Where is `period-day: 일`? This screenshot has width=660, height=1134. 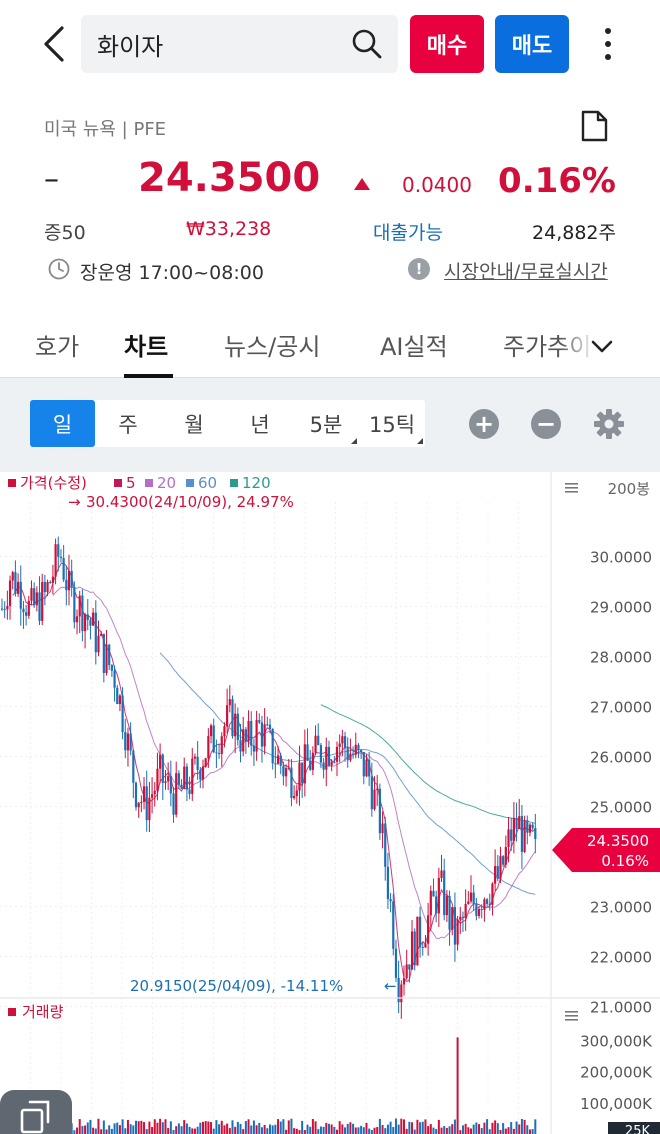 period-day: 일 is located at coordinates (62, 423).